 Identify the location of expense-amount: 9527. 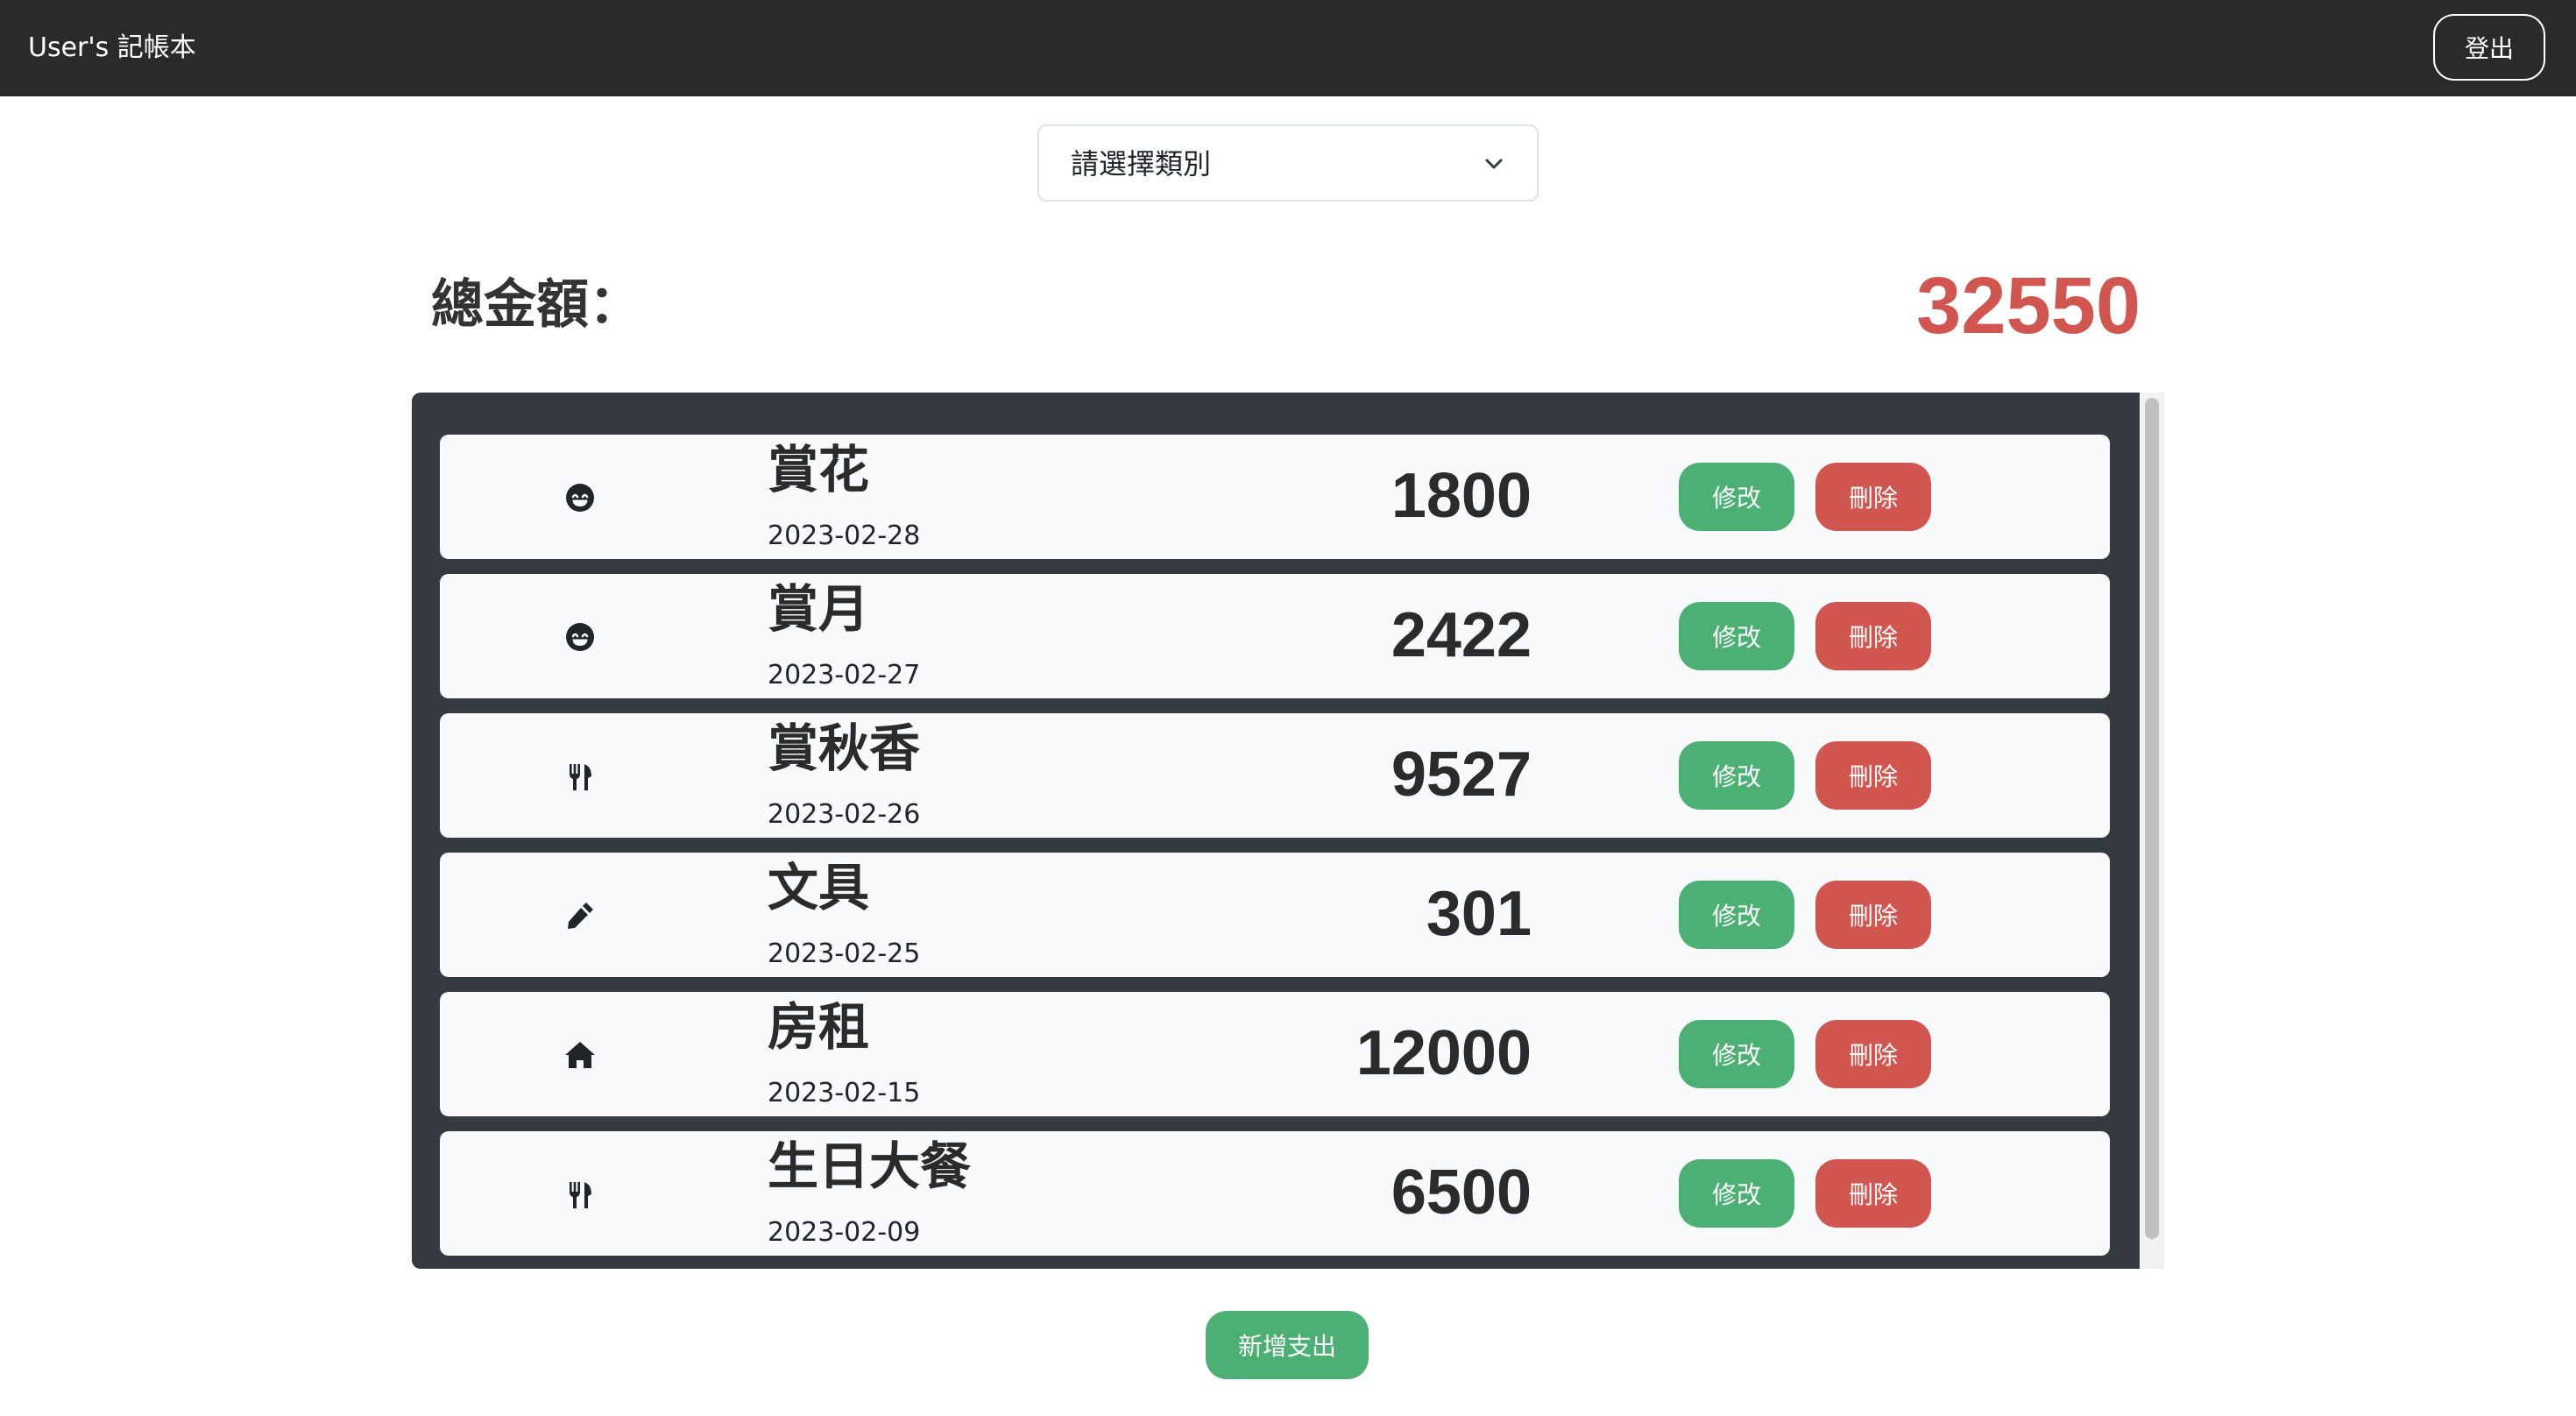
(1461, 775).